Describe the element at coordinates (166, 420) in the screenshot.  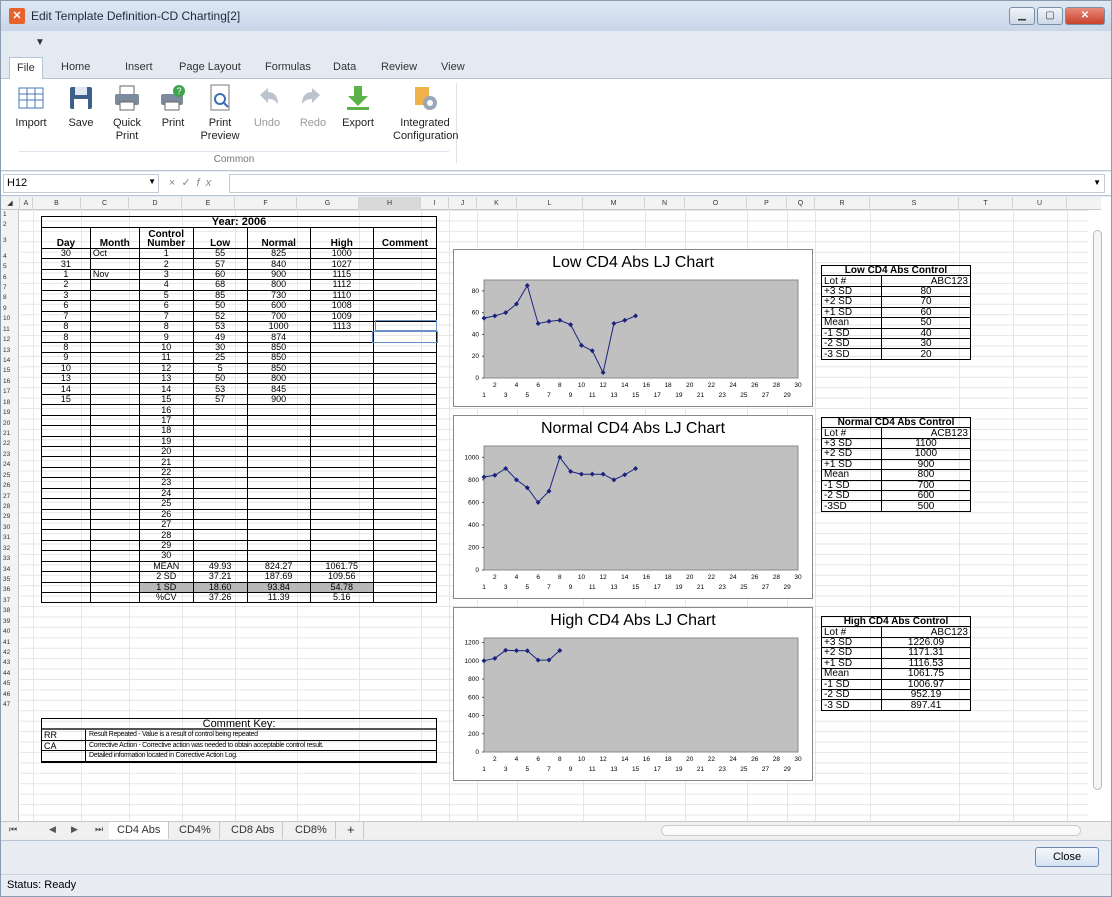
I see `table-cell: 17` at that location.